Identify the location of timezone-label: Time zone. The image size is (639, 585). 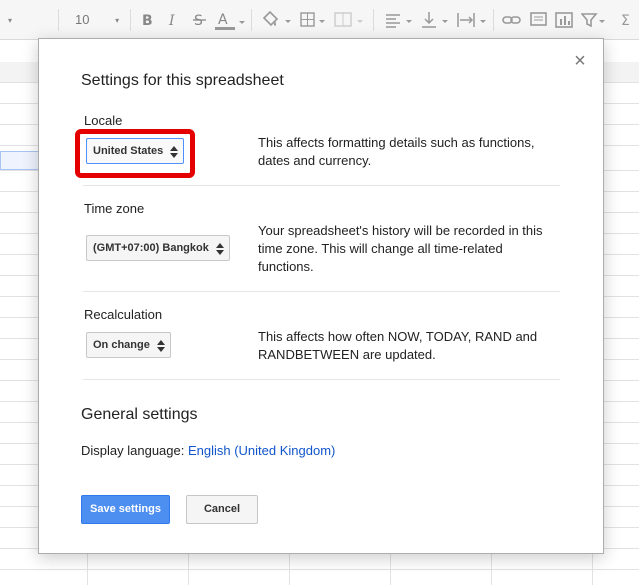
(114, 208).